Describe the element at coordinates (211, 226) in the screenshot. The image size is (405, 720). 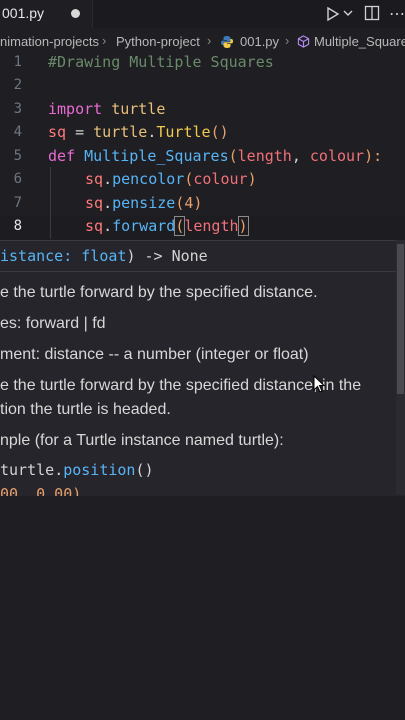
I see `argument: length` at that location.